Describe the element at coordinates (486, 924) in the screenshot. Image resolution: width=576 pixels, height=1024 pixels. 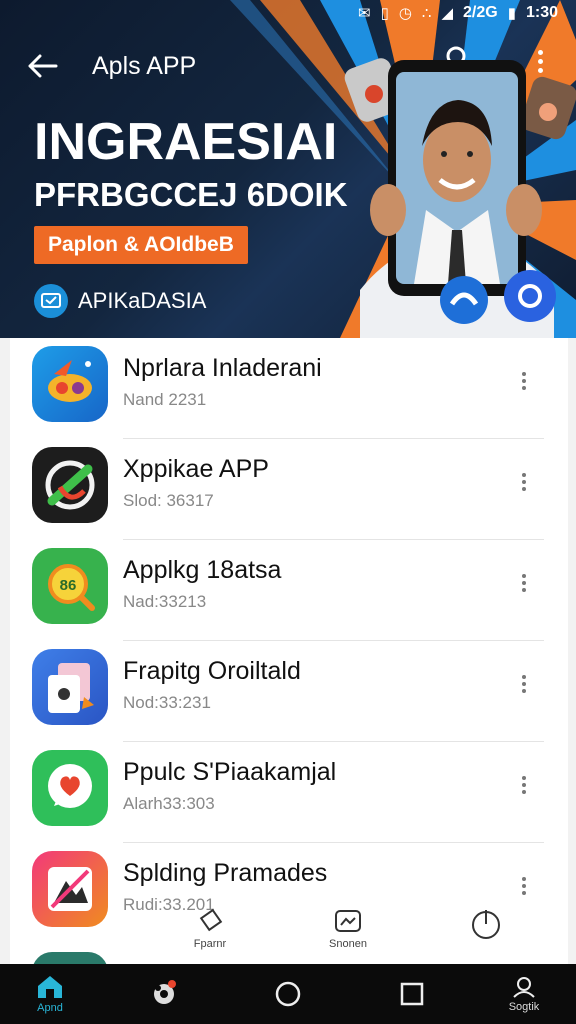
I see `power-icon` at that location.